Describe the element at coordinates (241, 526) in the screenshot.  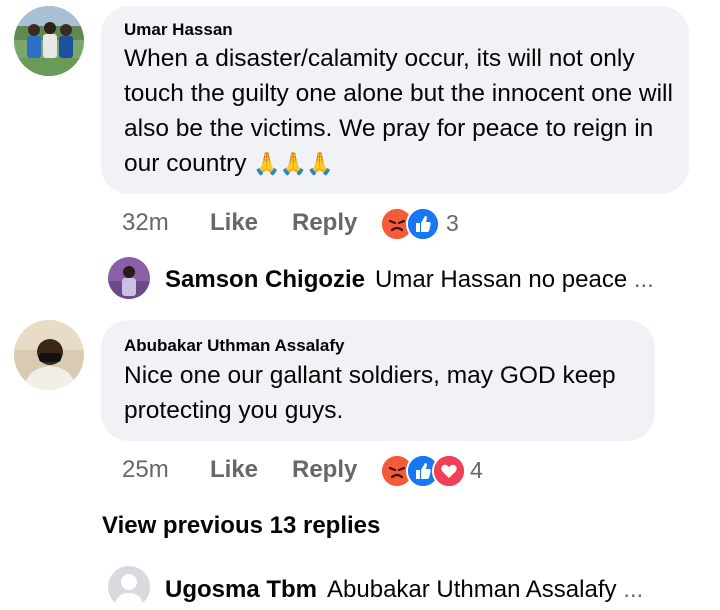
I see `view-previous-replies-link: View previous 13 replies` at that location.